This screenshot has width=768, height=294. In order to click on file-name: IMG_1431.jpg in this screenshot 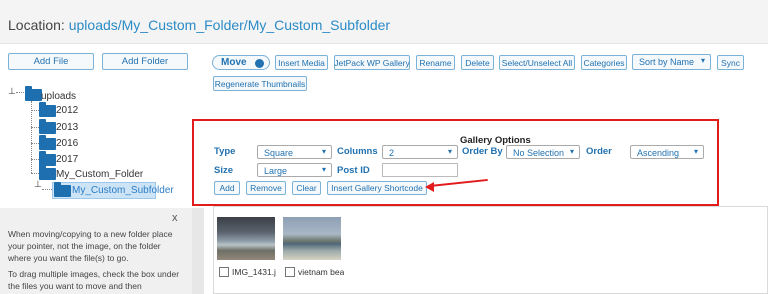, I will do `click(254, 272)`.